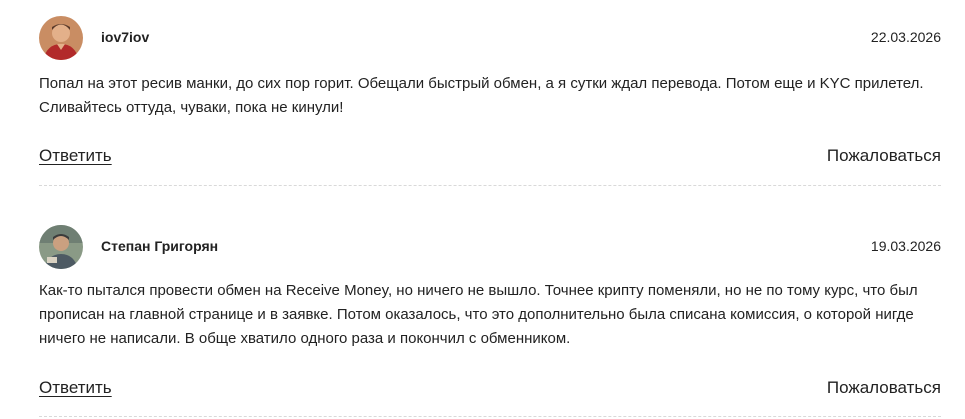  Describe the element at coordinates (490, 38) in the screenshot. I see `comment-header: iov7iov 22.03.2026` at that location.